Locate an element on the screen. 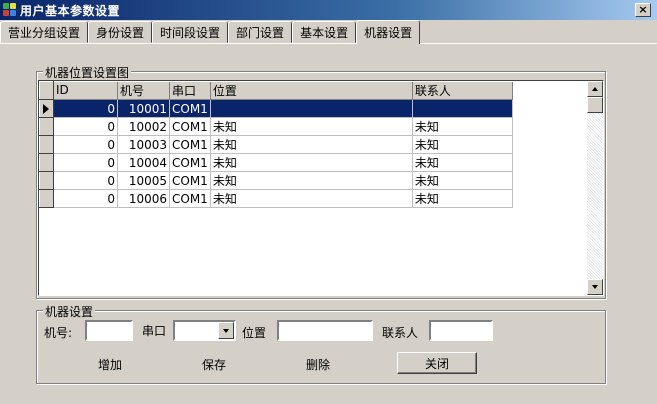  title-bar: 用户基本参数设置 × is located at coordinates (328, 10).